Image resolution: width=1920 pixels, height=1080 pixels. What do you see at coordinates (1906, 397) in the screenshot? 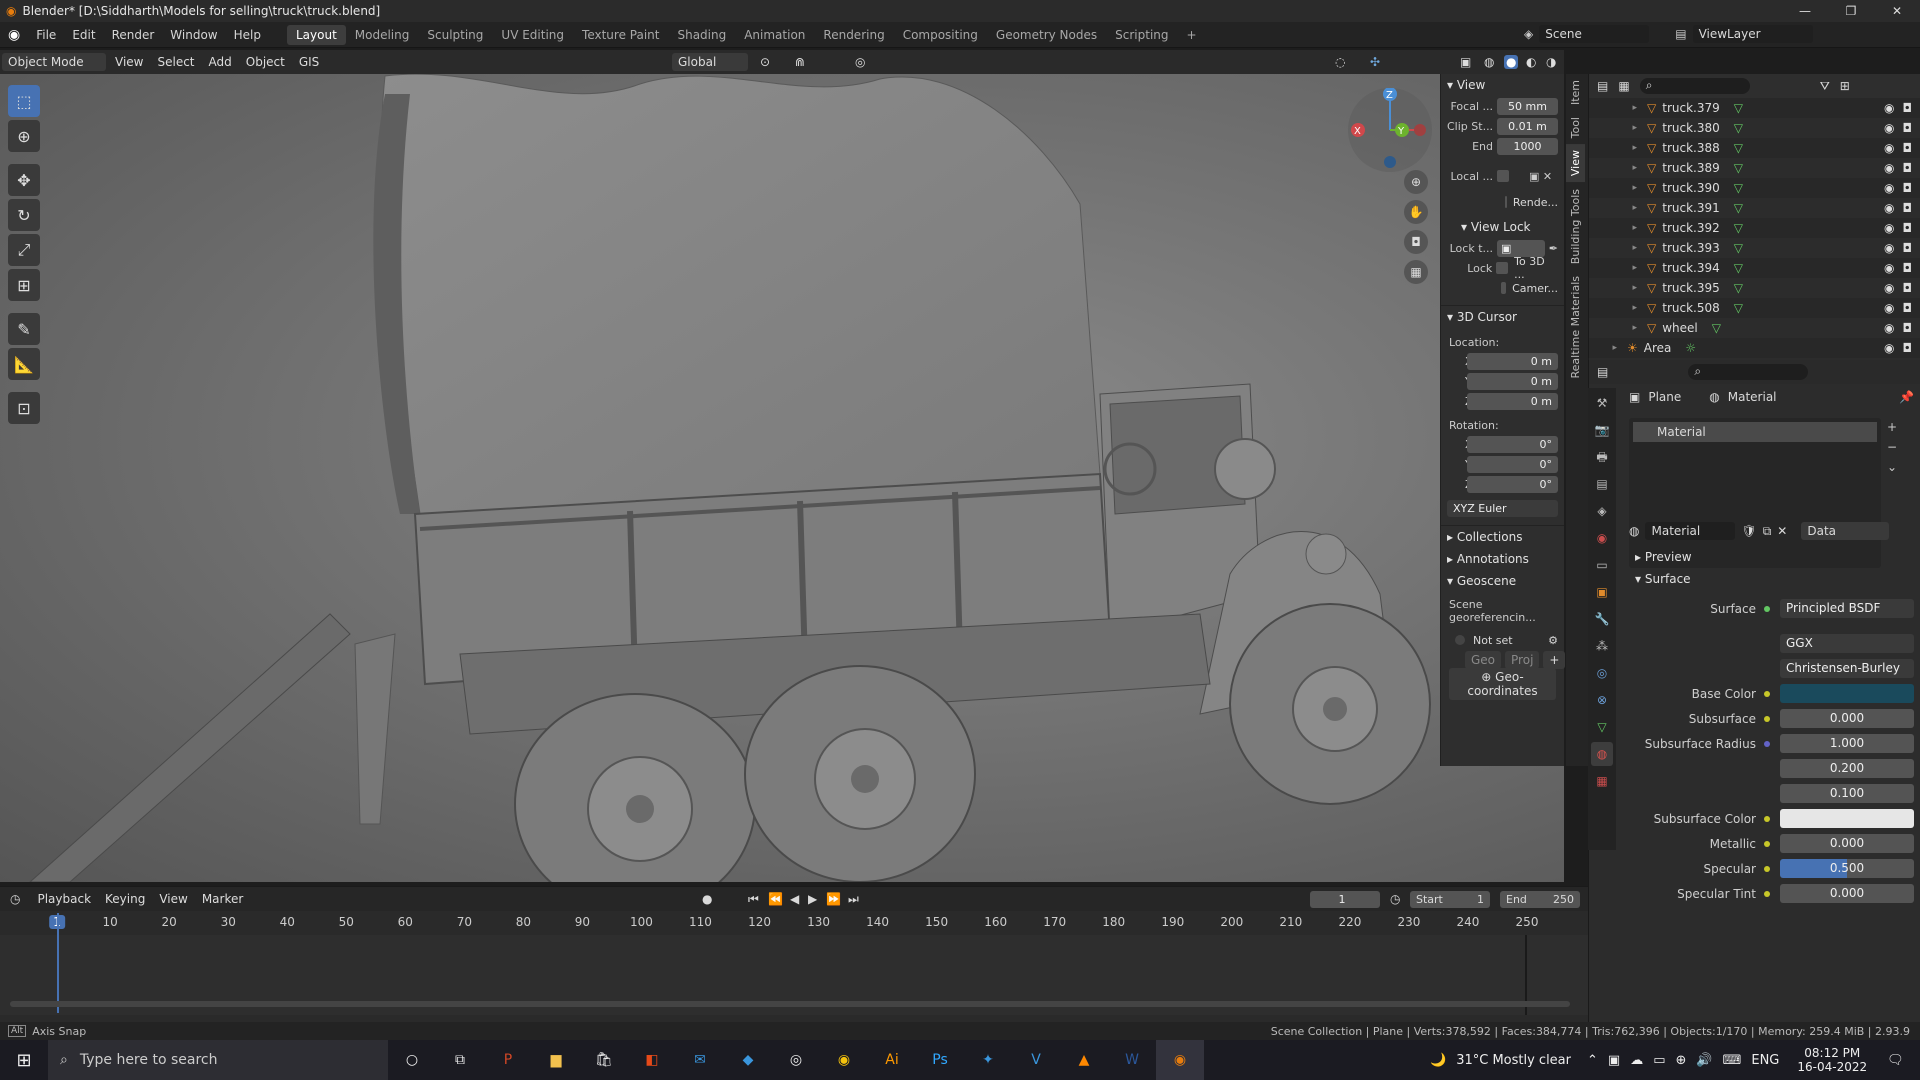
I see `pin-icon: 📌` at bounding box center [1906, 397].